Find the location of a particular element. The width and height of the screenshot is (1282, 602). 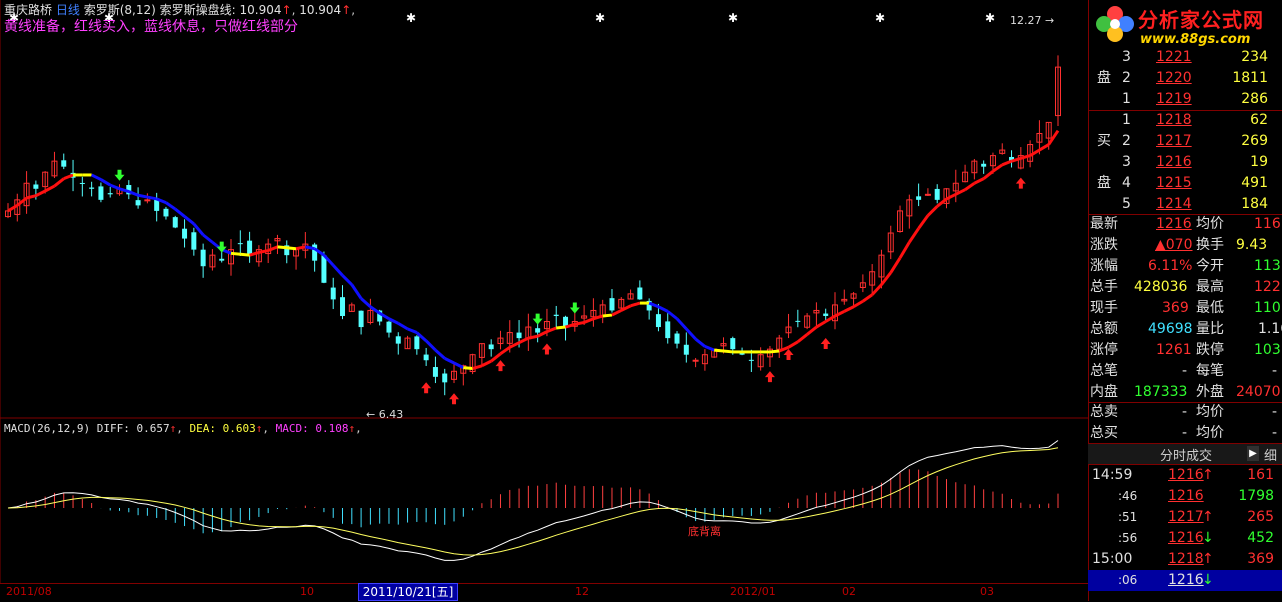

quote-label: 外盘 is located at coordinates (1210, 392).